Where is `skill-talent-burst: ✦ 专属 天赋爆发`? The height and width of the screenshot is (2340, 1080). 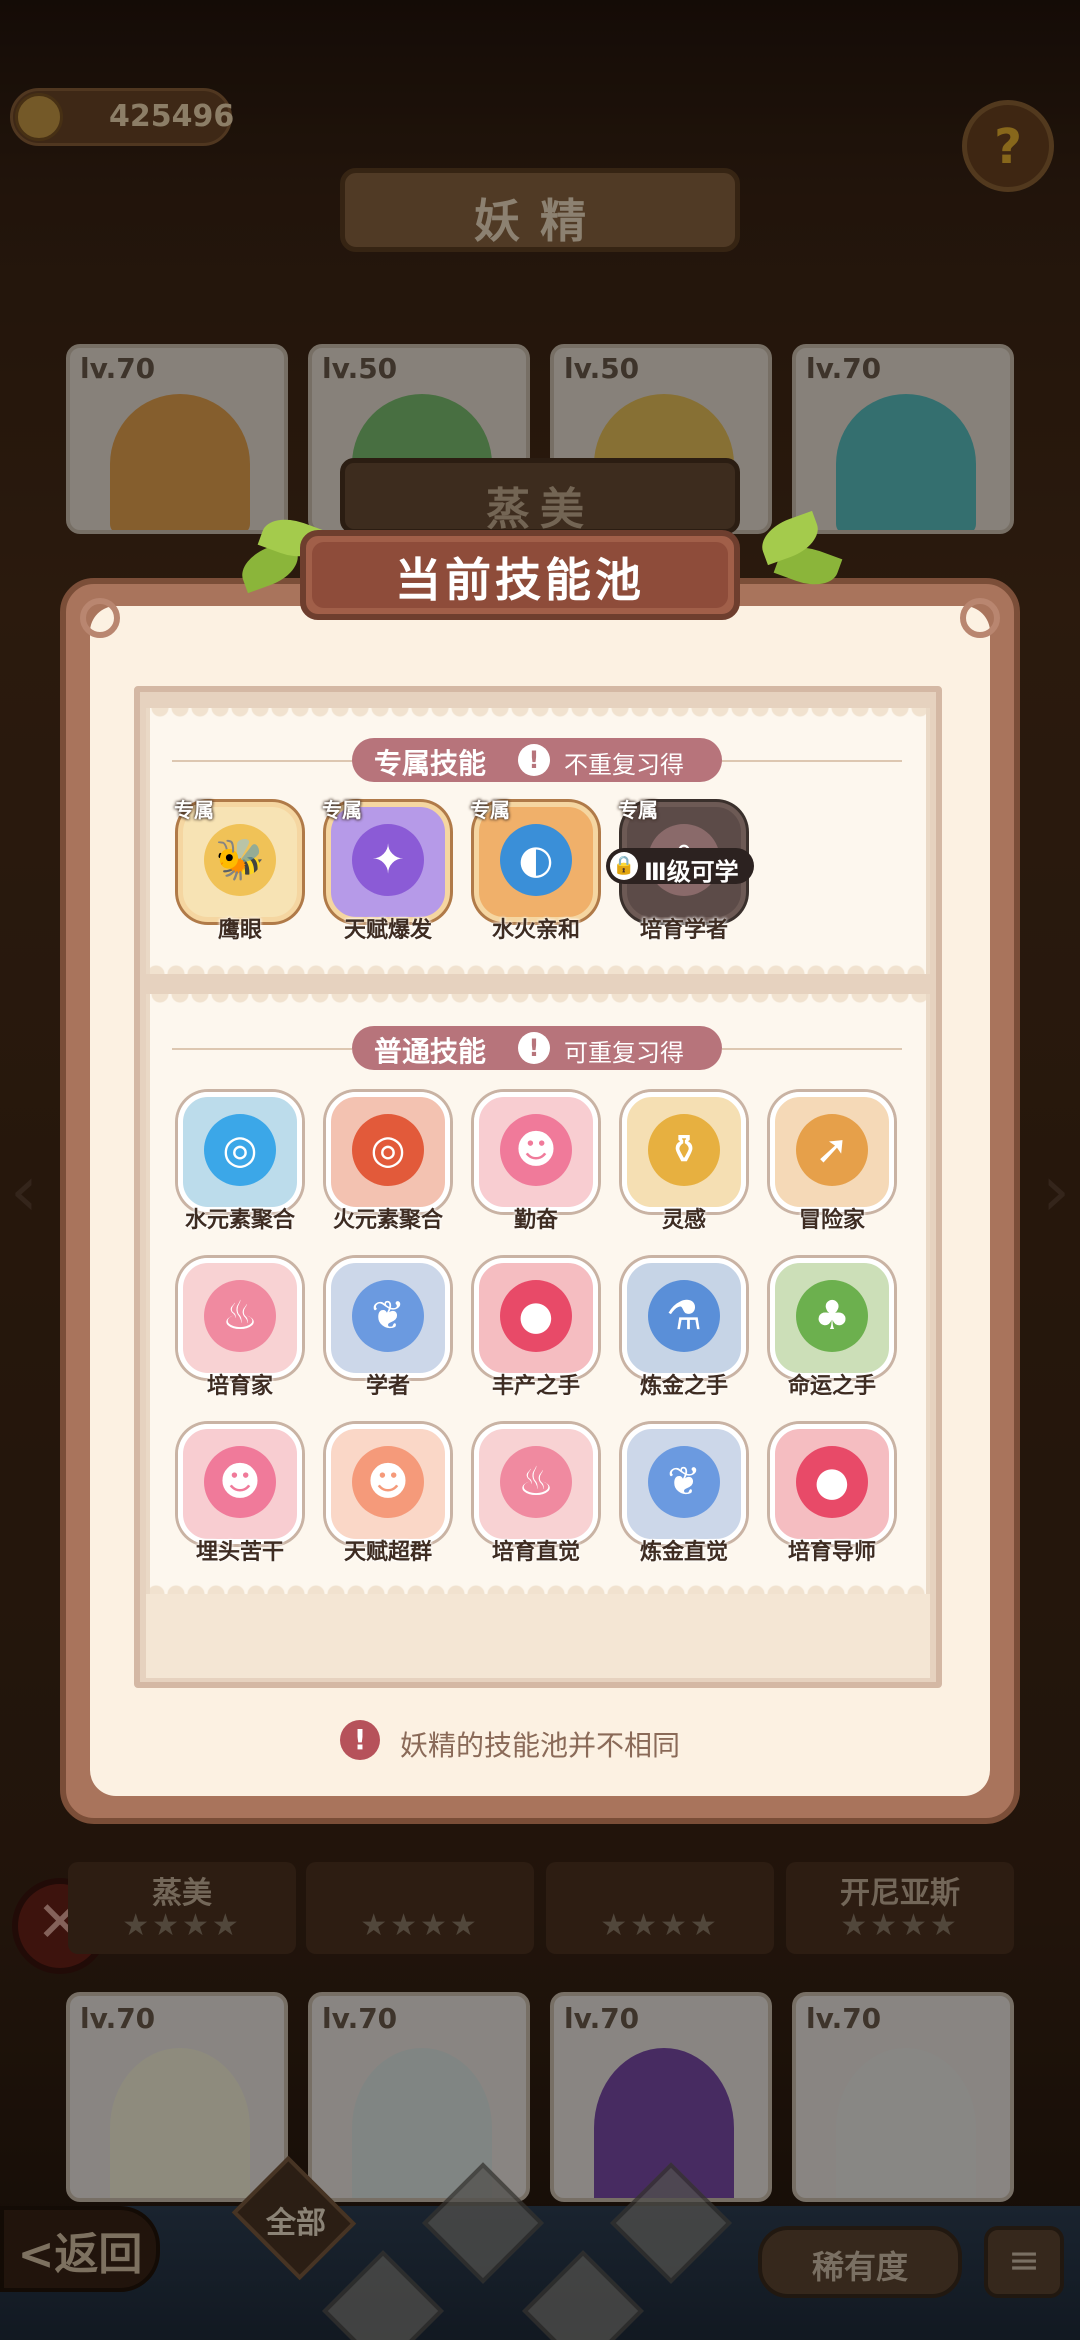
skill-talent-burst: ✦ 专属 天赋爆发 is located at coordinates (386, 870).